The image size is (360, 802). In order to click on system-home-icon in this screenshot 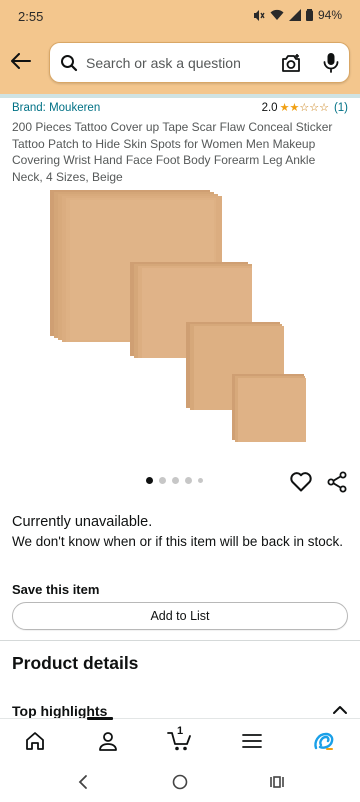, I will do `click(180, 782)`.